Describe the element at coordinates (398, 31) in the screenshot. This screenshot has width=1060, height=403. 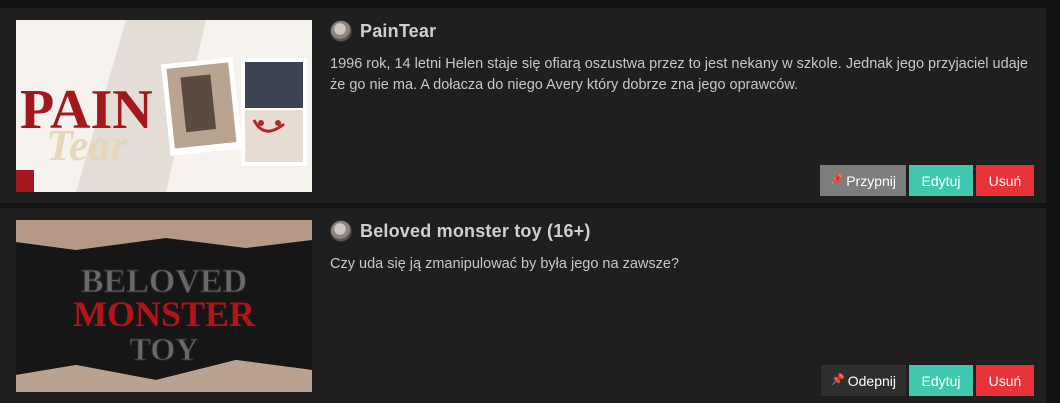
I see `story-title: PainTear` at that location.